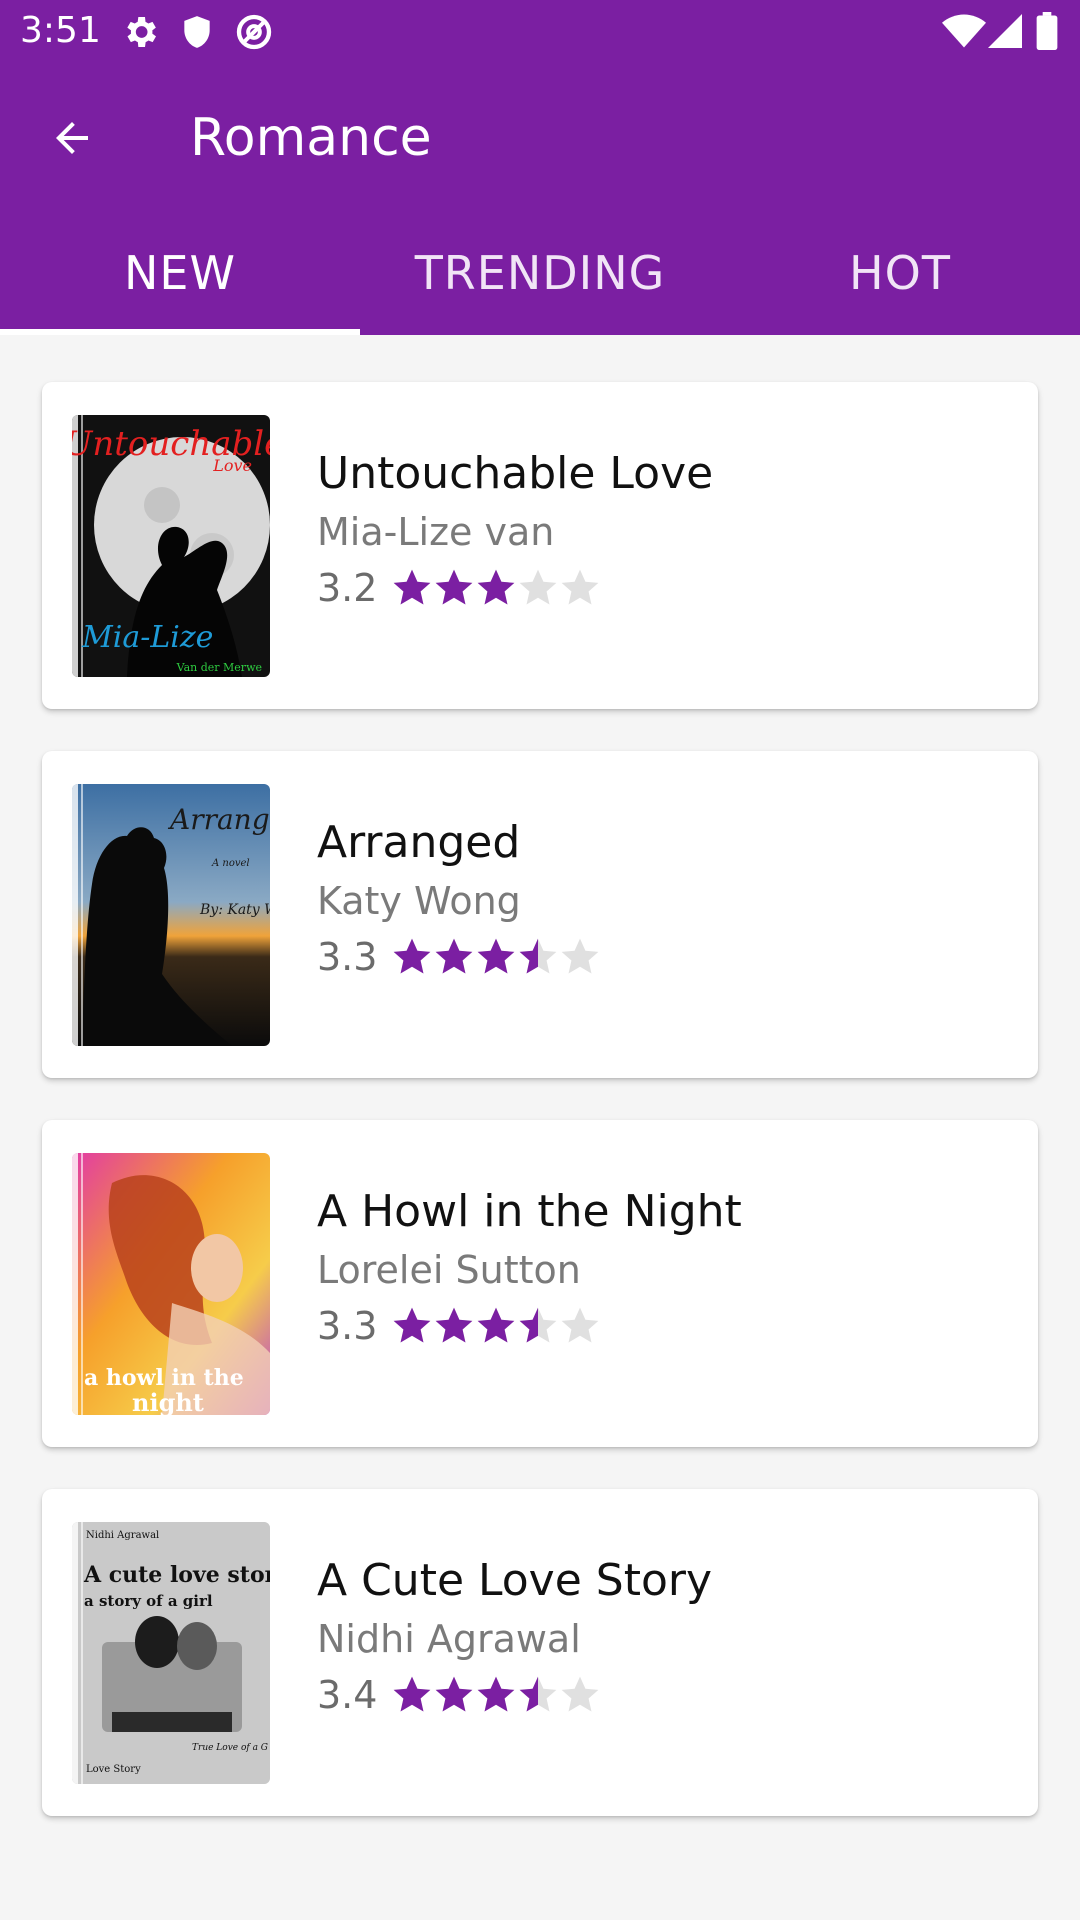  I want to click on book-title: Untouchable Love, so click(515, 473).